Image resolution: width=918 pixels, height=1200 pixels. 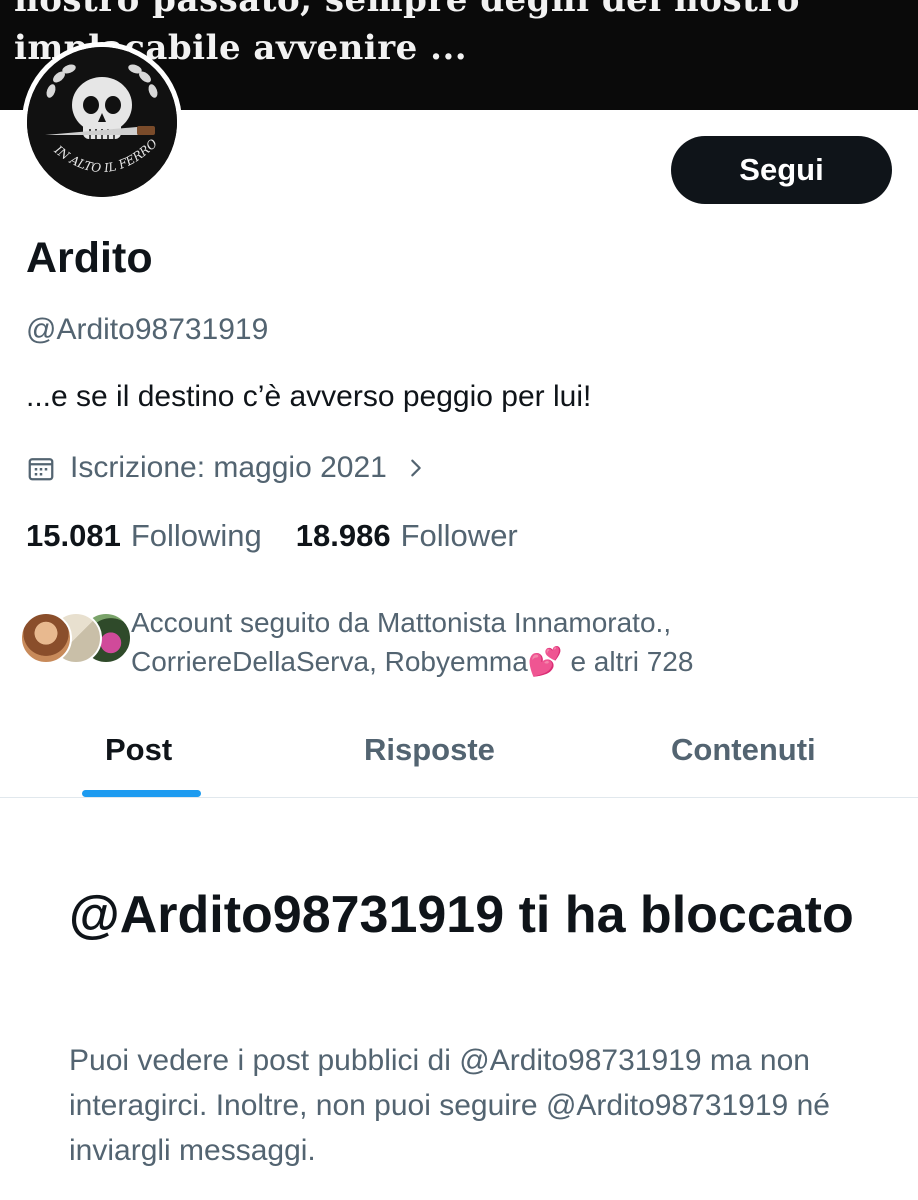 What do you see at coordinates (272, 536) in the screenshot?
I see `profile-stats: 15.081 Following 18.986 Follower` at bounding box center [272, 536].